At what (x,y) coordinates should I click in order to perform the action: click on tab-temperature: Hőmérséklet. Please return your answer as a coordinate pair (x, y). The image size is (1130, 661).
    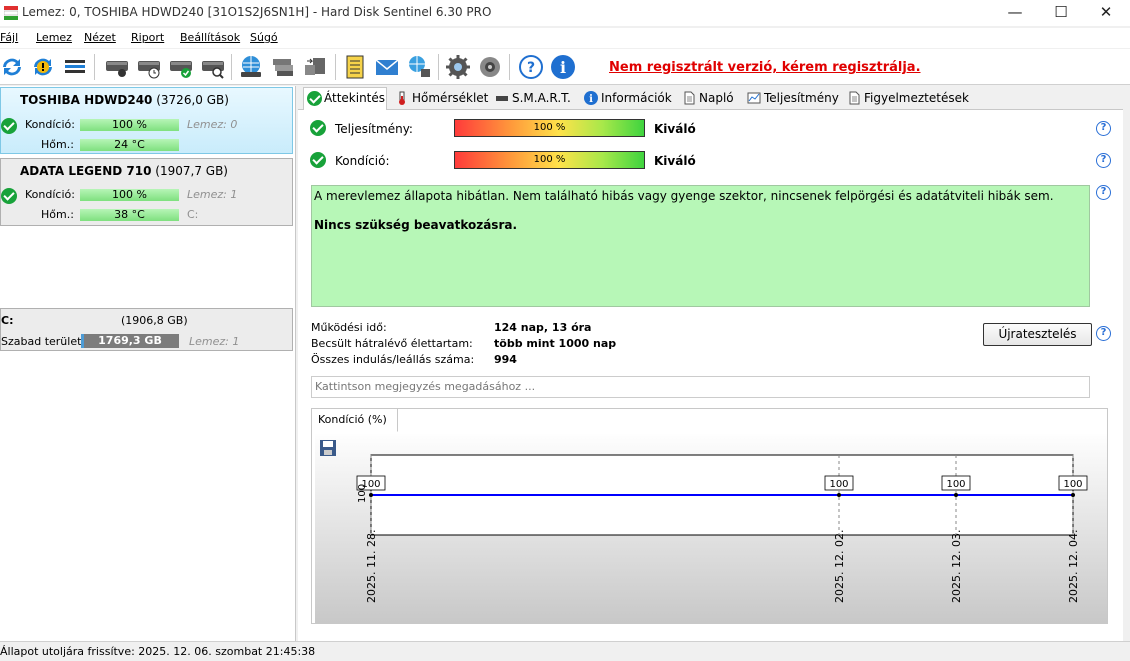
    Looking at the image, I should click on (440, 99).